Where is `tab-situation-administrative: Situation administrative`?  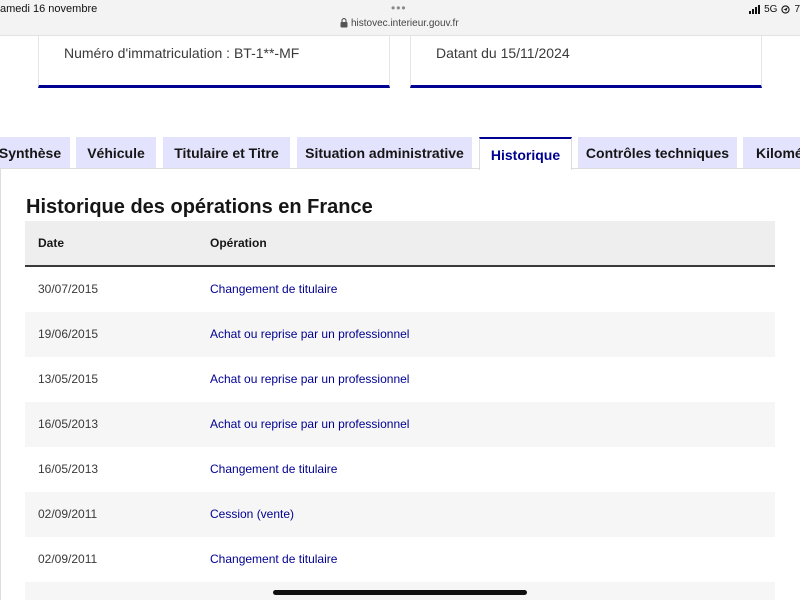 tab-situation-administrative: Situation administrative is located at coordinates (384, 152).